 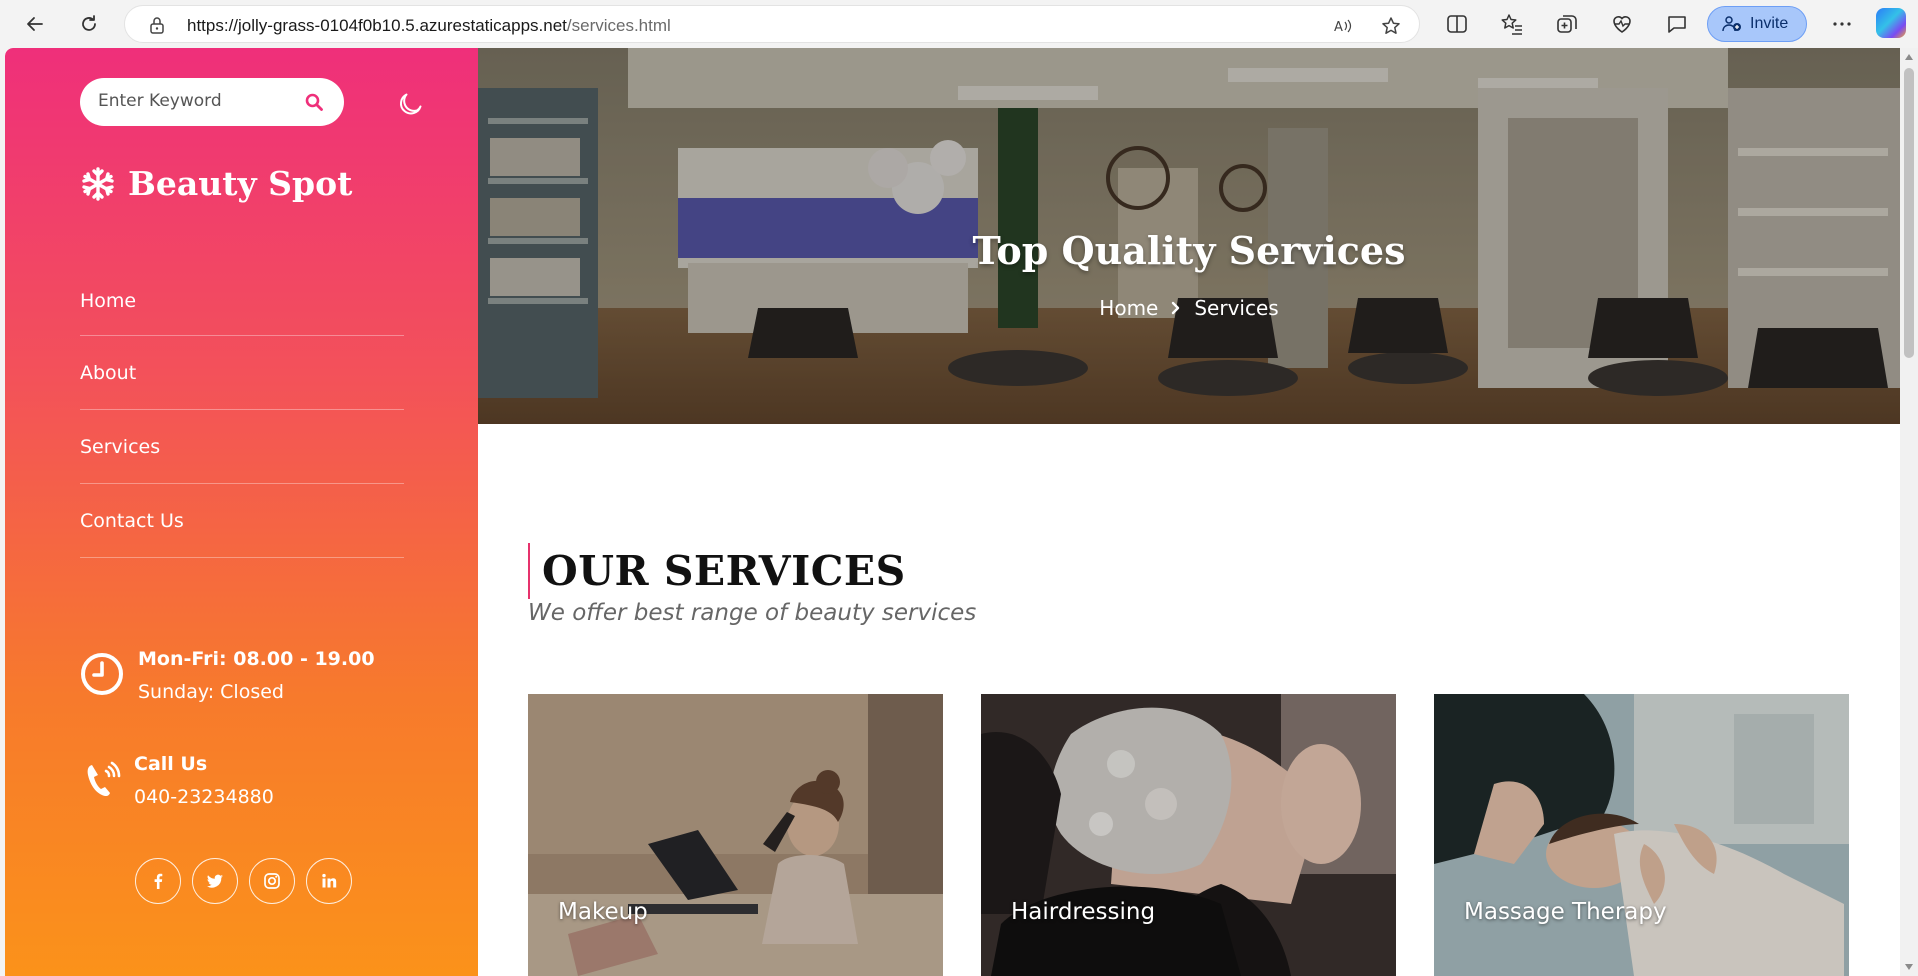 I want to click on social-links, so click(x=243, y=881).